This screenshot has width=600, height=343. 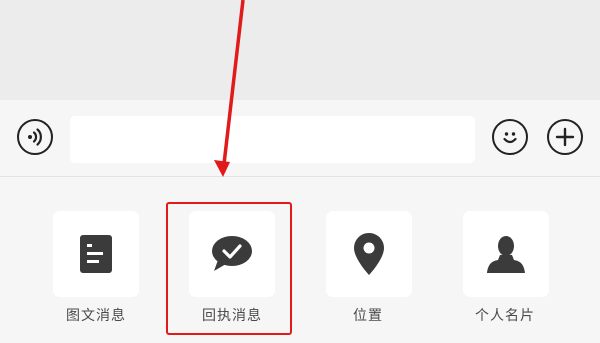 I want to click on document-icon, so click(x=96, y=254).